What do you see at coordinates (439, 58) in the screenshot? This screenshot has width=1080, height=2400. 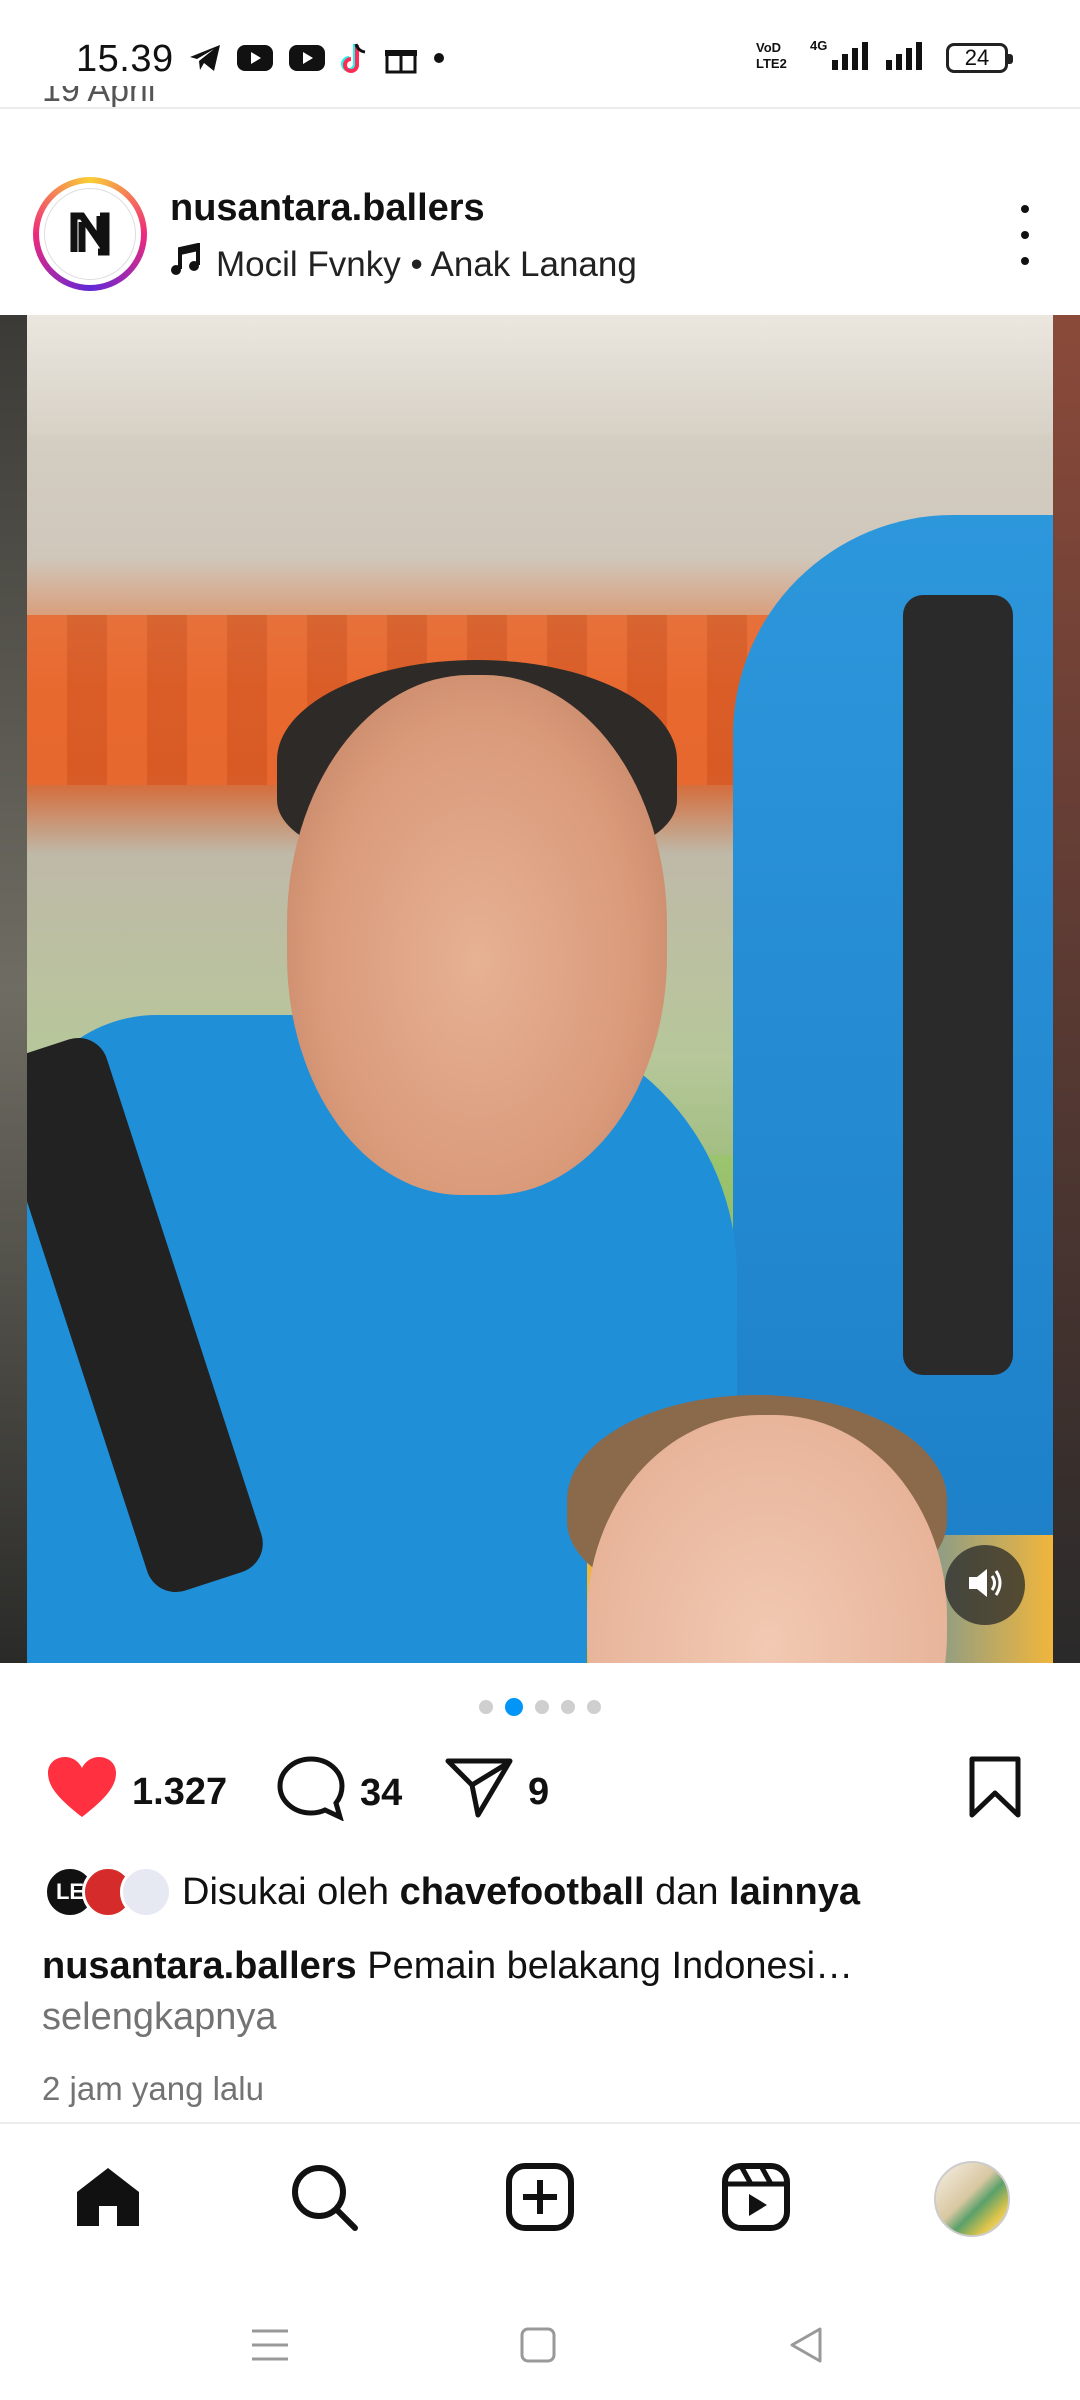 I see `dot-icon` at bounding box center [439, 58].